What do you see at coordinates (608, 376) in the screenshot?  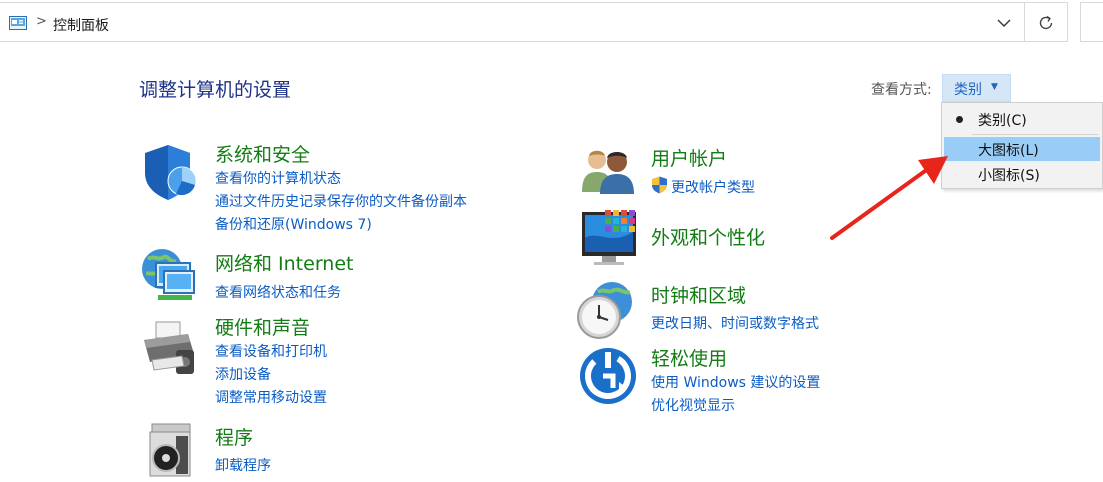 I see `ease-of-access-icon` at bounding box center [608, 376].